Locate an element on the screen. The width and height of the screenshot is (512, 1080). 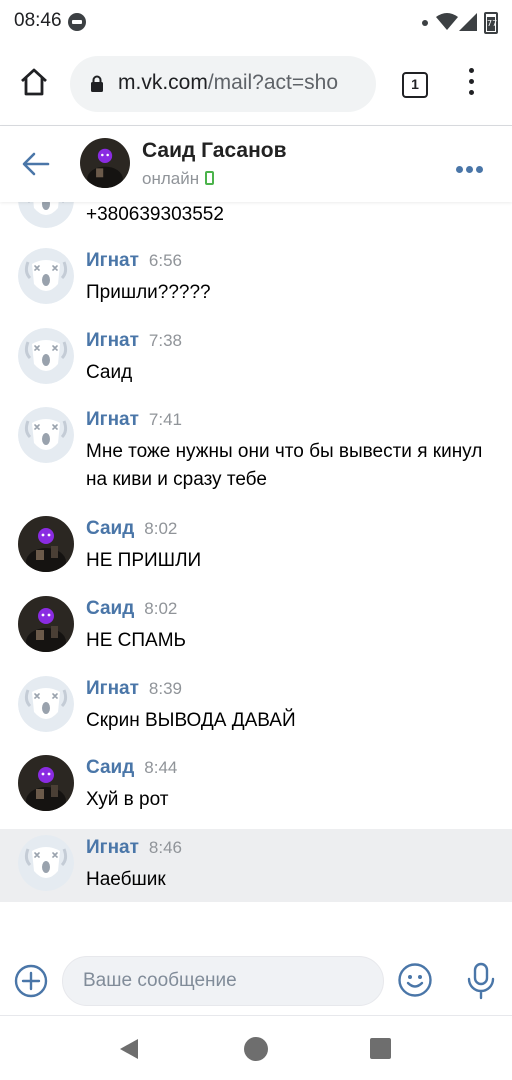
key-icon is located at coordinates (77, 22).